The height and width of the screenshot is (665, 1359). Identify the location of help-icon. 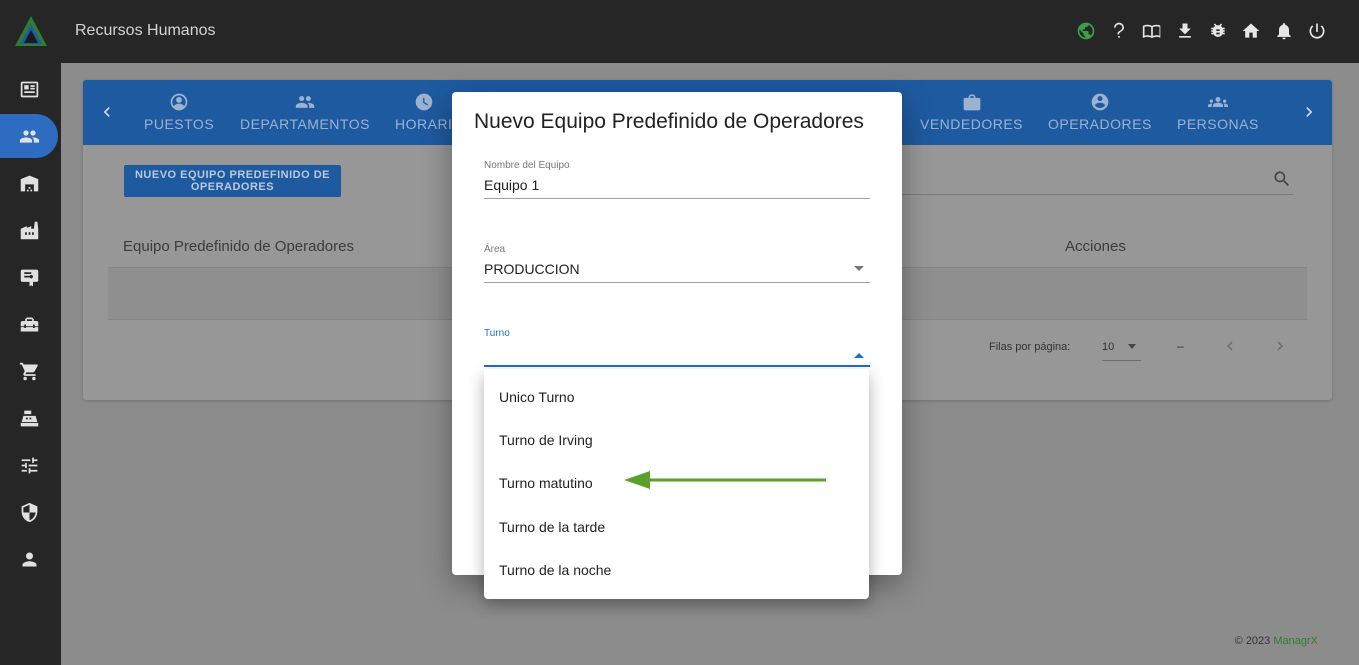
(1119, 31).